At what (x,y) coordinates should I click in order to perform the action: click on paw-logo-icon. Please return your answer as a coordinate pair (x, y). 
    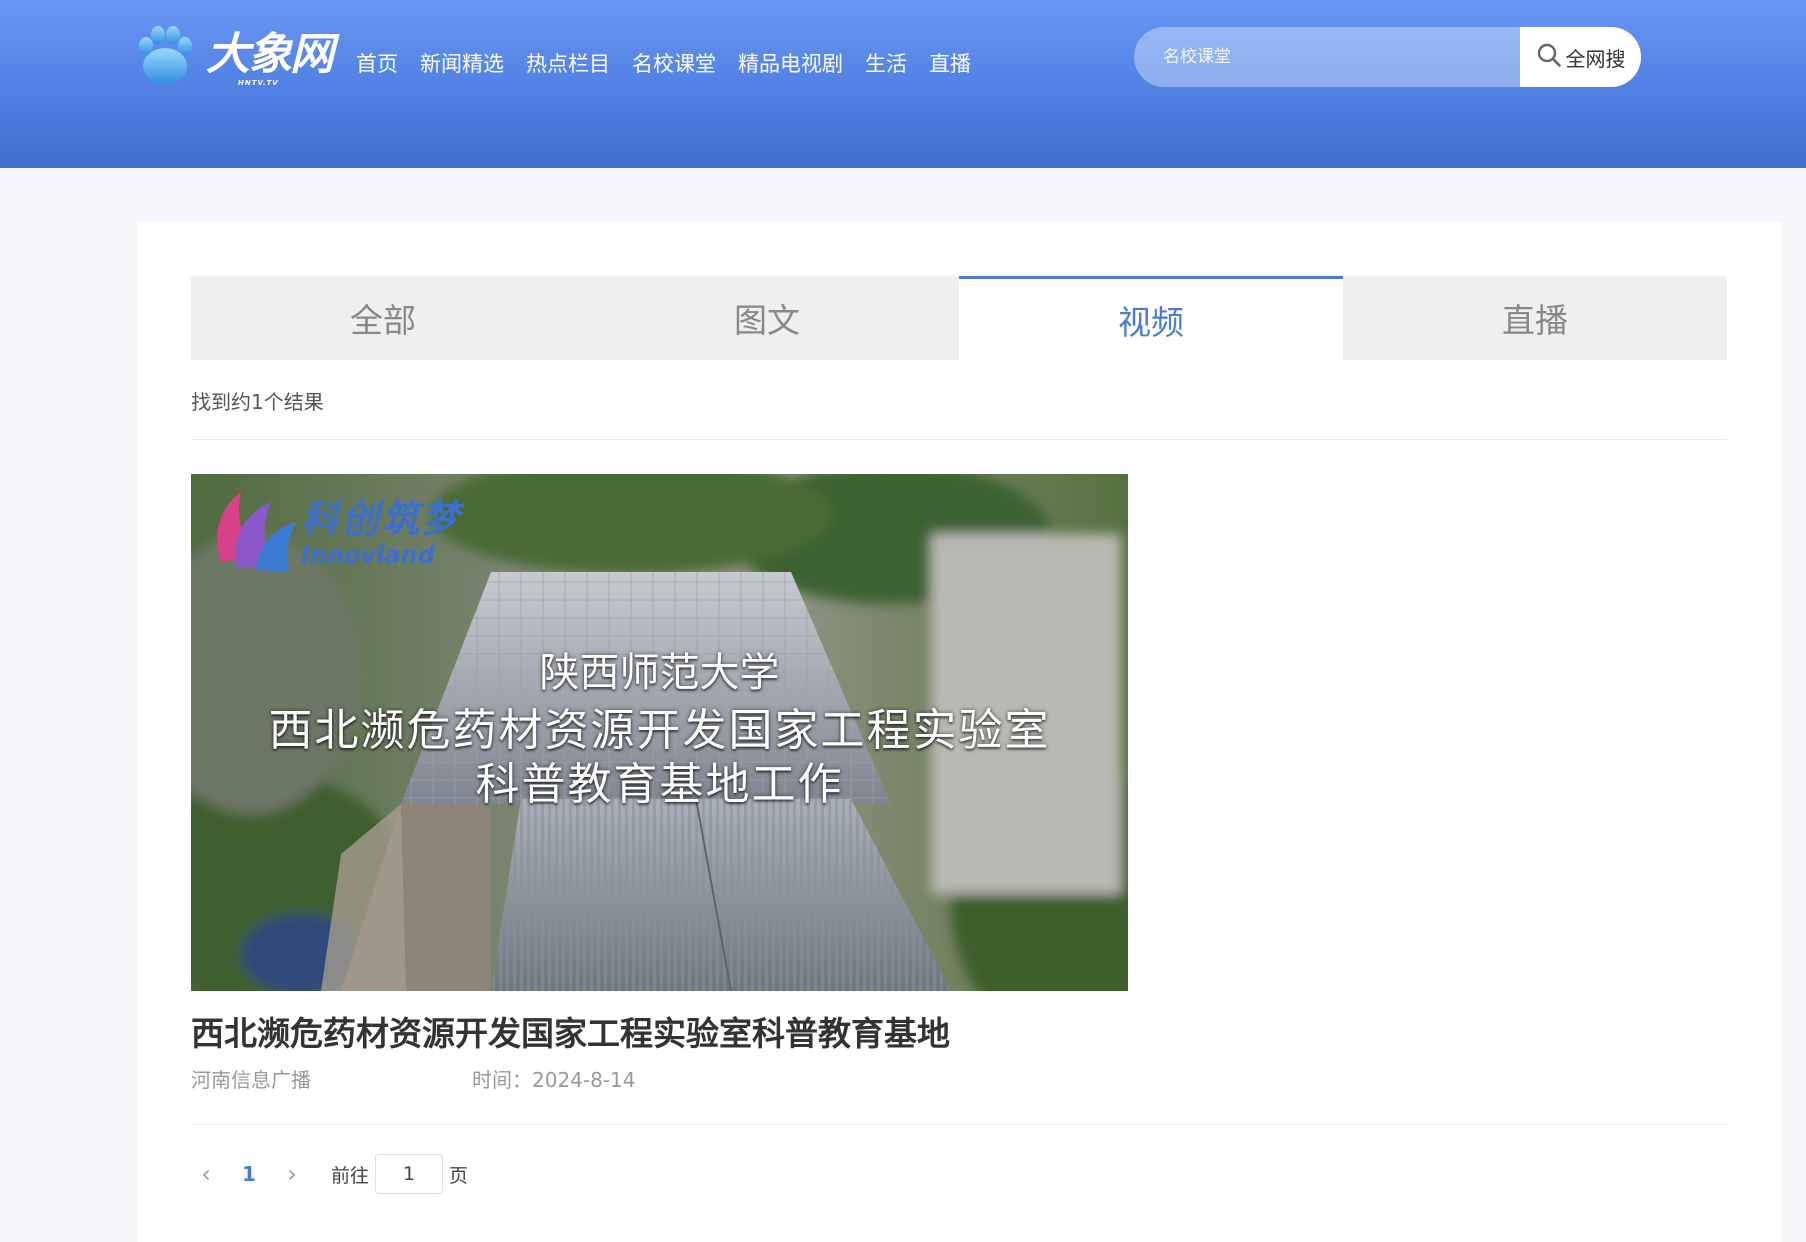
    Looking at the image, I should click on (165, 55).